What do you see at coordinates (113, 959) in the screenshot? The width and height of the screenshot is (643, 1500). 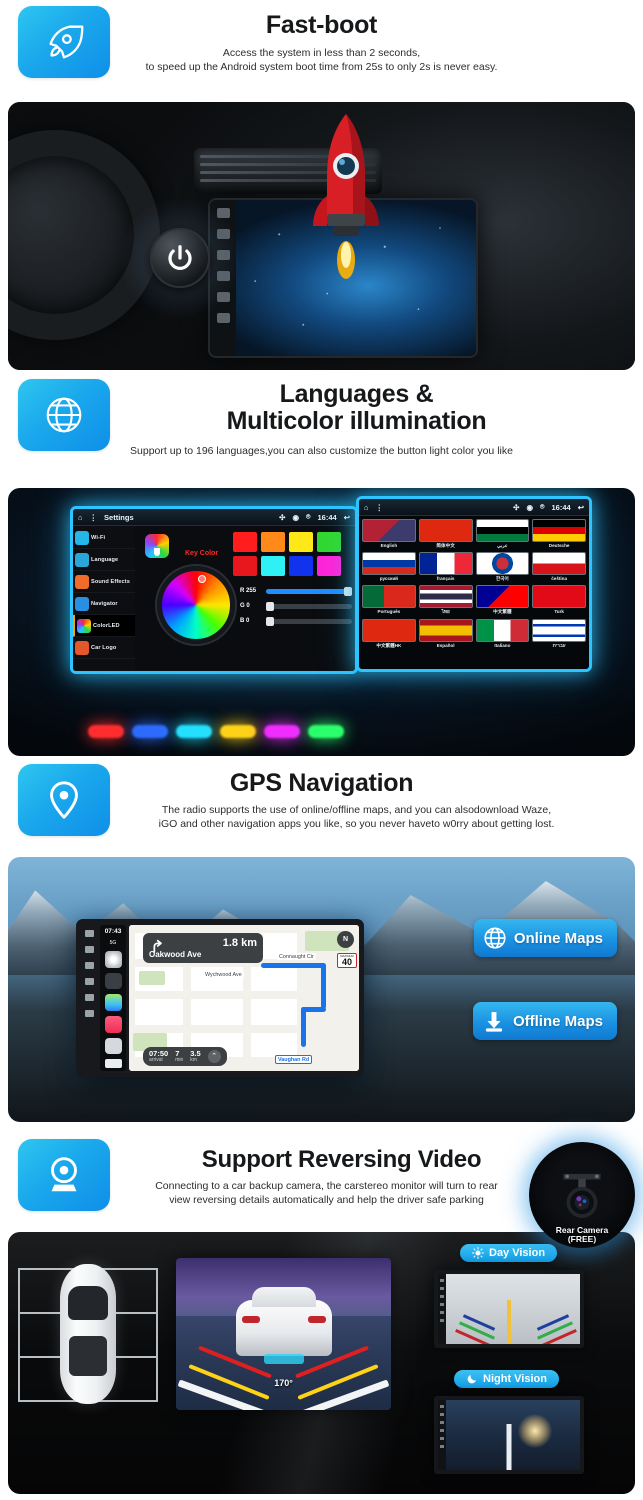 I see `siri-icon` at bounding box center [113, 959].